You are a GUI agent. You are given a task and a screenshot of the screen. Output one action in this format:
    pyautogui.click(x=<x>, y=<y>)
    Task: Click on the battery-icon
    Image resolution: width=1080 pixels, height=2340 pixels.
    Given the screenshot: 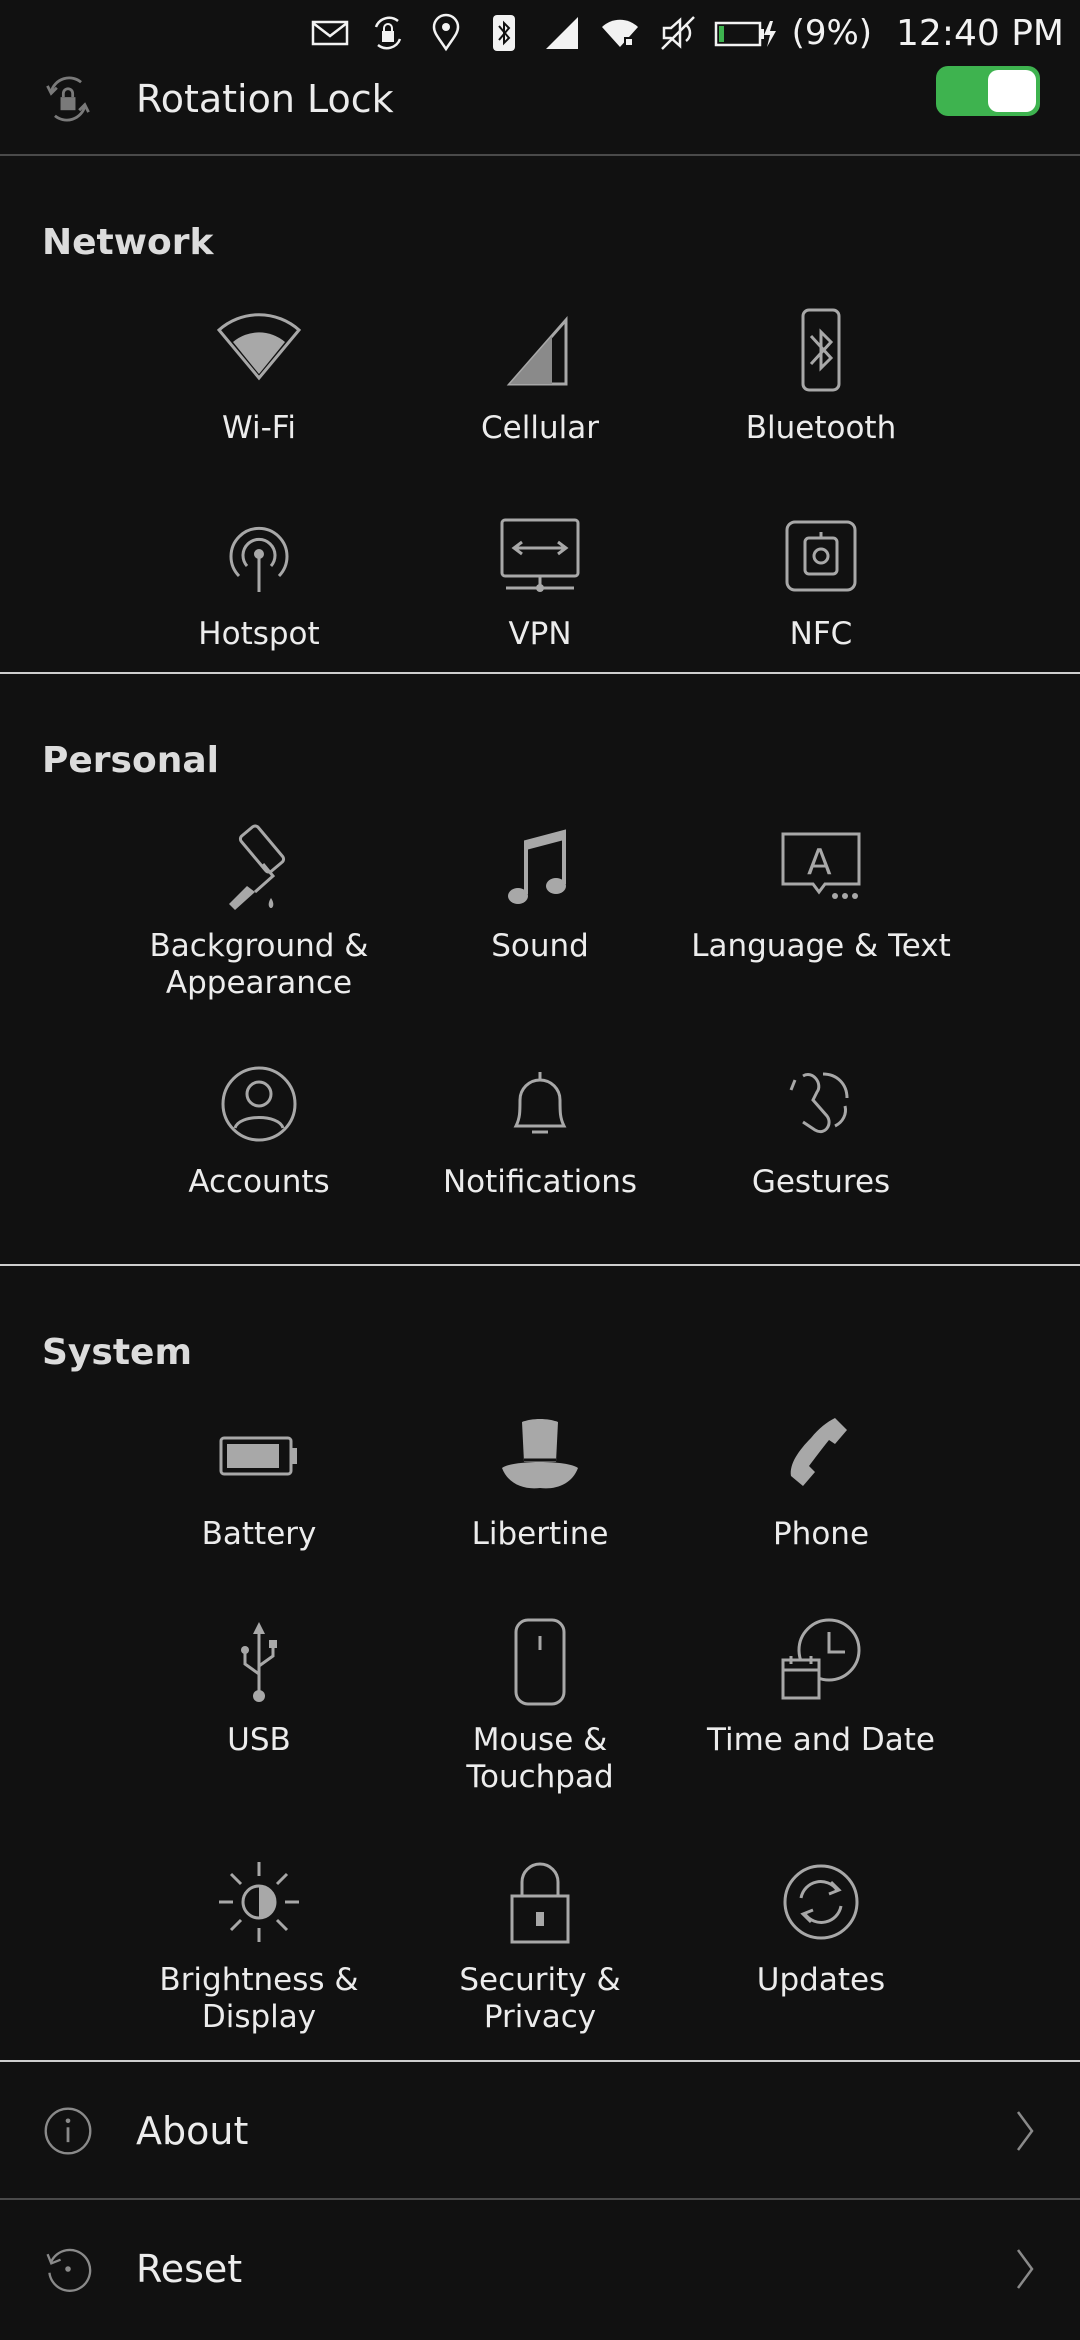 What is the action you would take?
    pyautogui.click(x=259, y=1456)
    